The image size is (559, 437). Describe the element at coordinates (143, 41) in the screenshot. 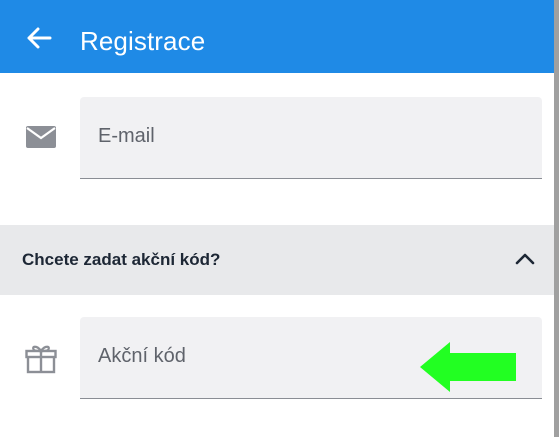

I see `page-title: Registrace` at that location.